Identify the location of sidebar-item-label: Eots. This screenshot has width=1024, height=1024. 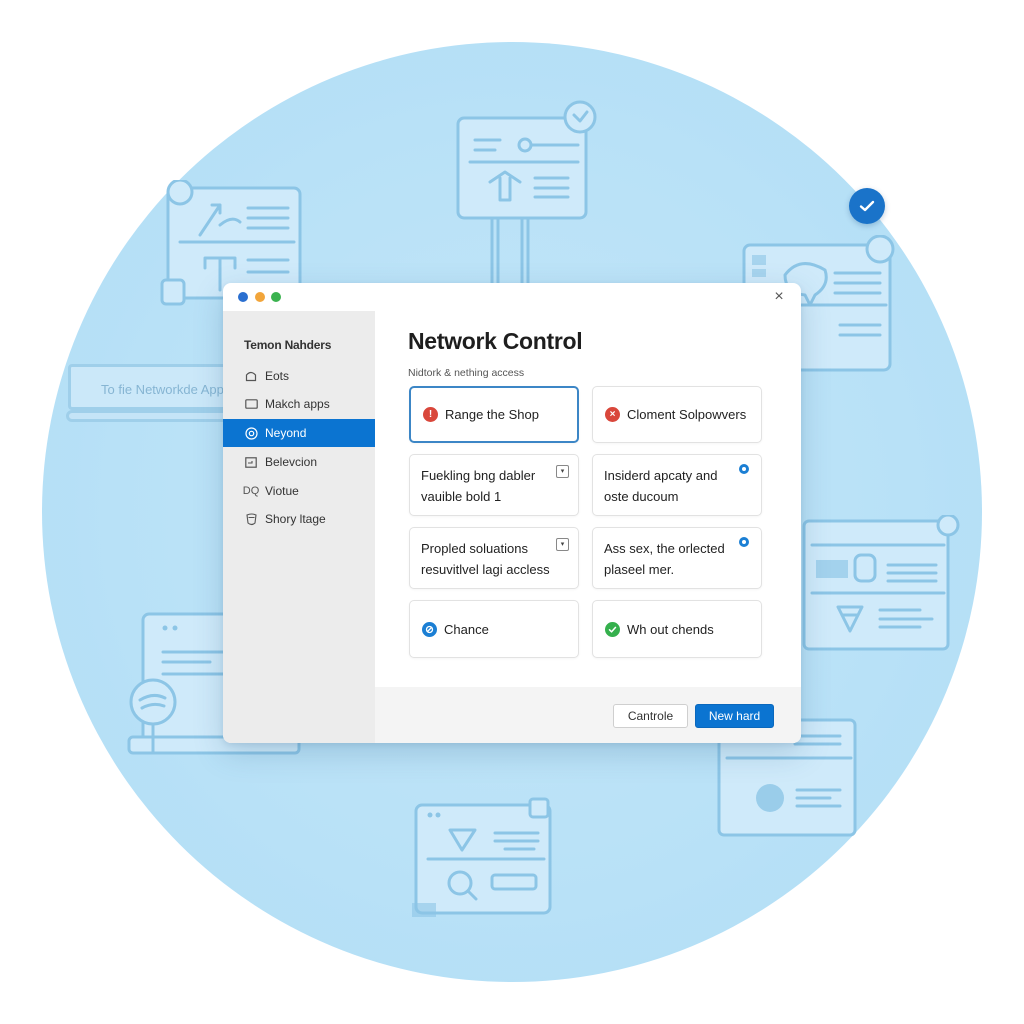
(277, 376).